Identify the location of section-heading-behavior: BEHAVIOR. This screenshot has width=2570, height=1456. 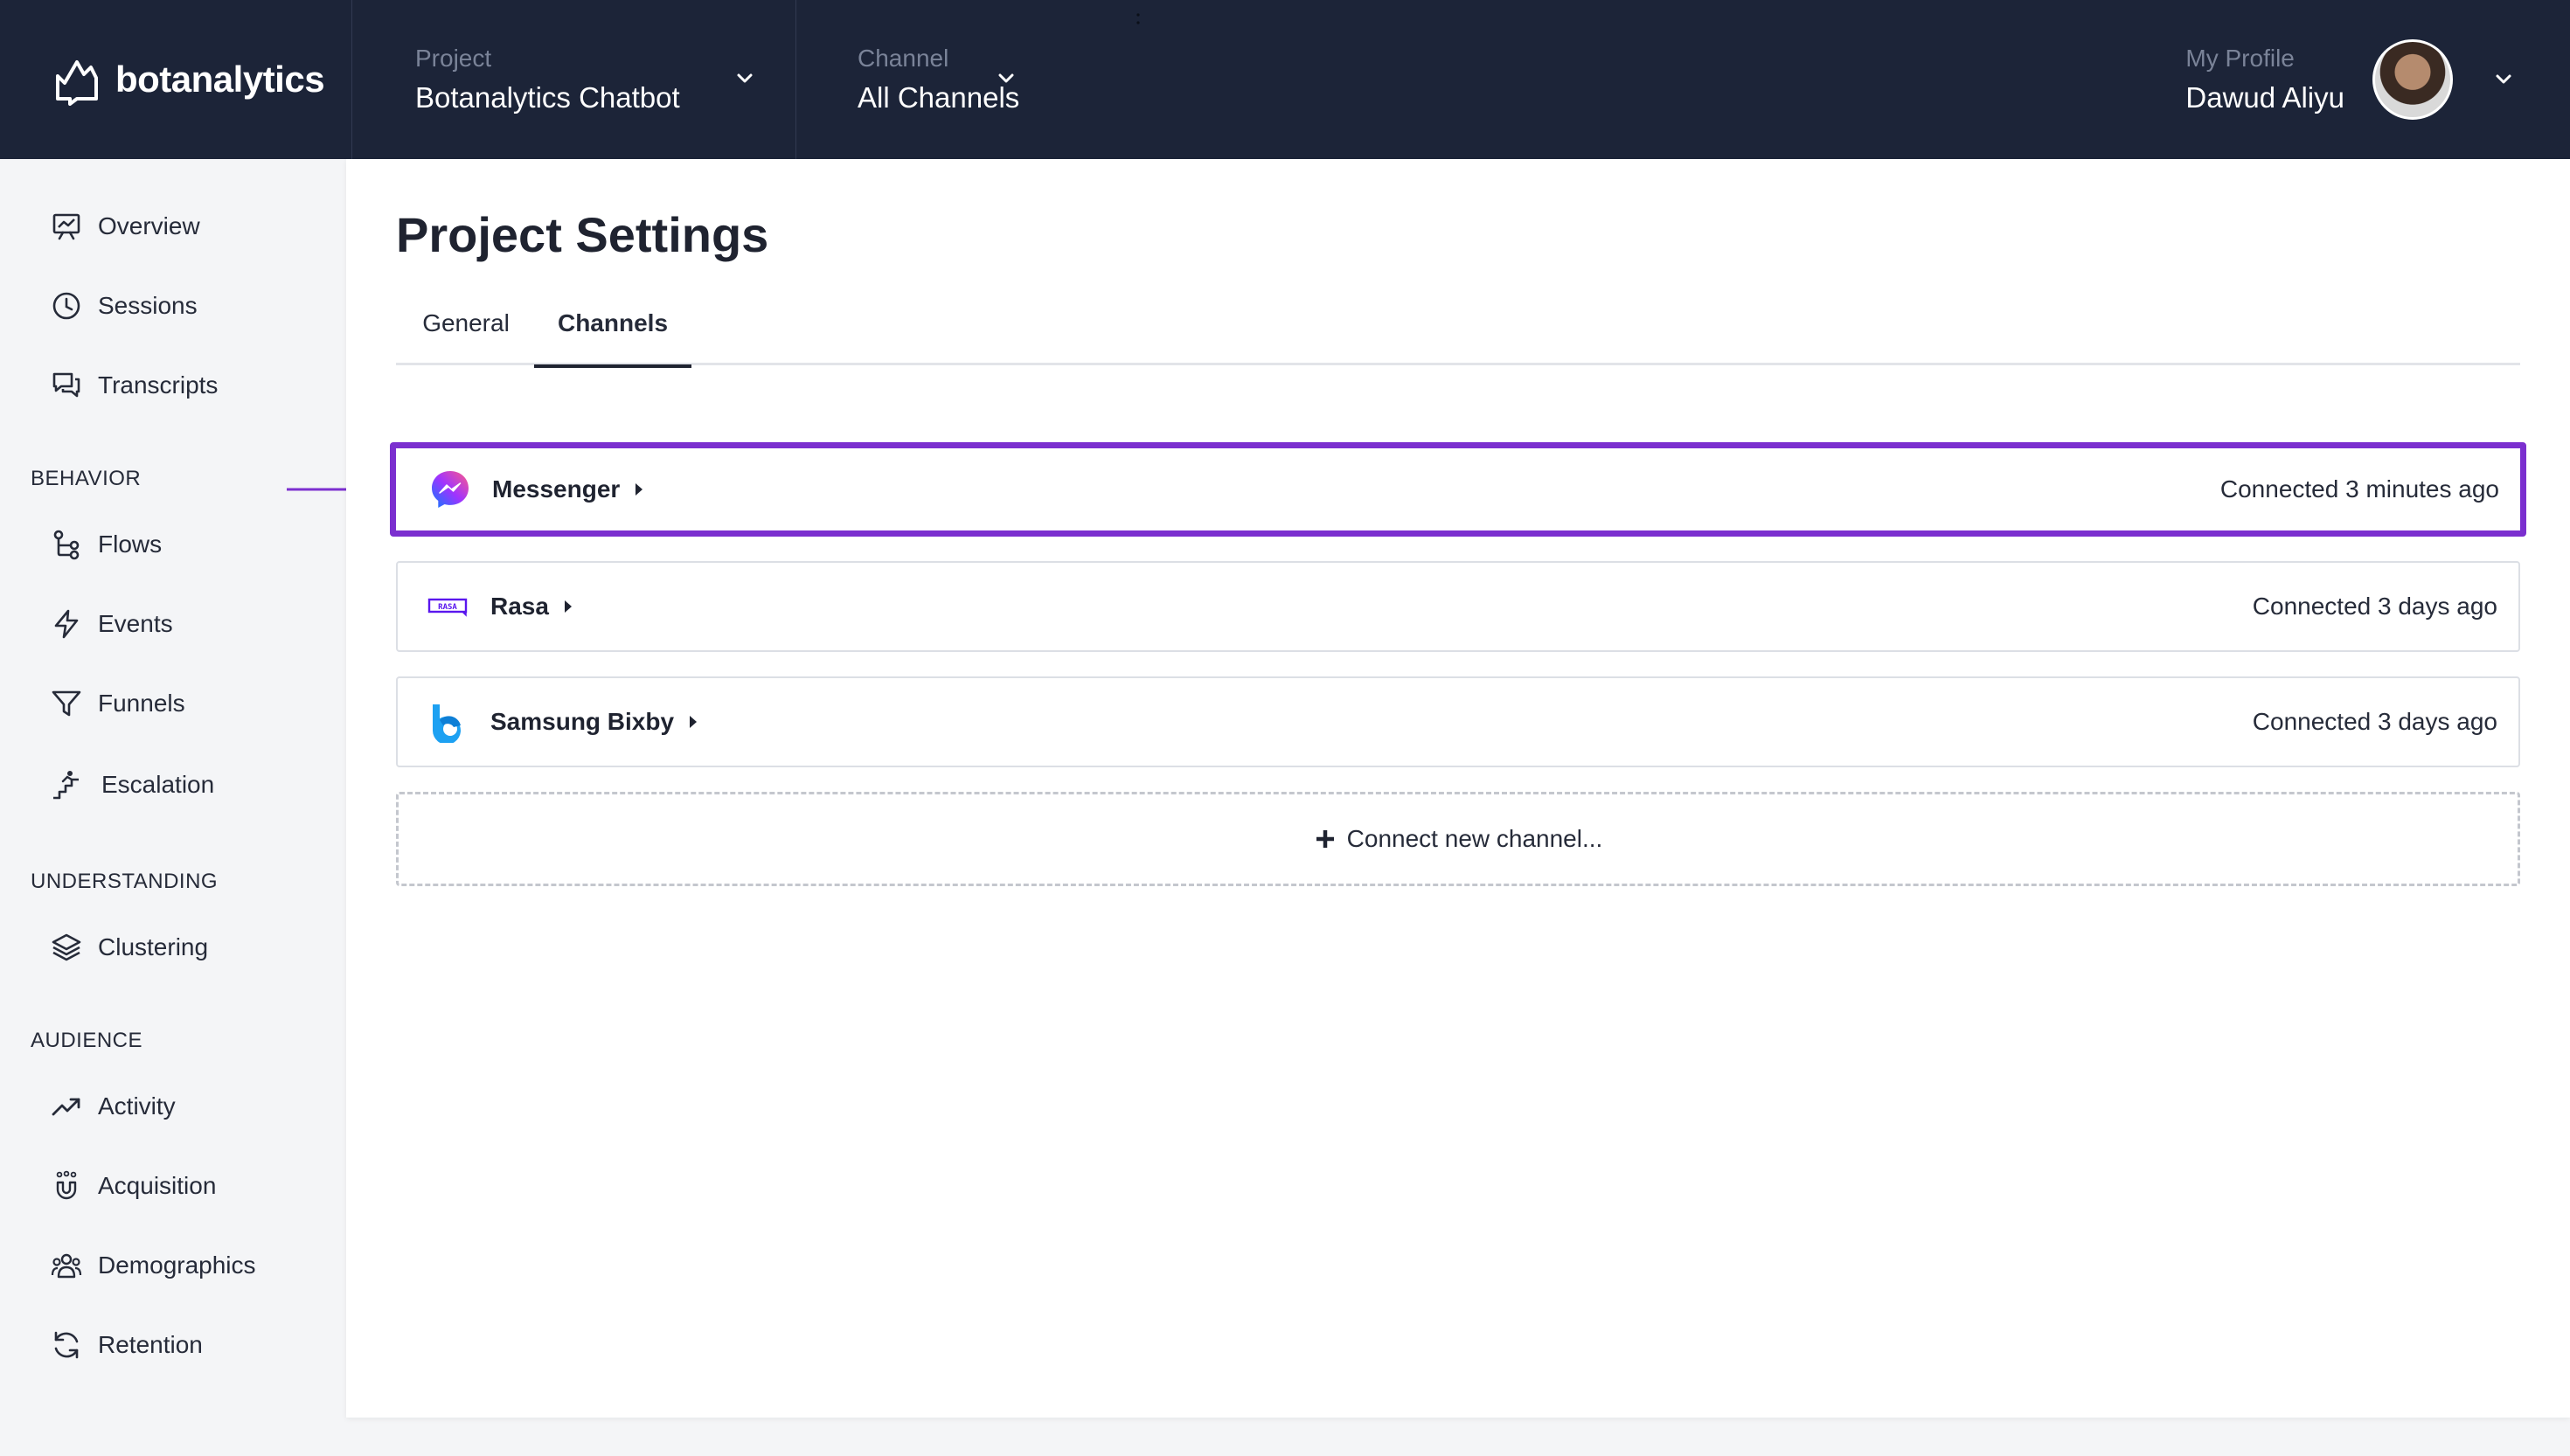
(86, 478).